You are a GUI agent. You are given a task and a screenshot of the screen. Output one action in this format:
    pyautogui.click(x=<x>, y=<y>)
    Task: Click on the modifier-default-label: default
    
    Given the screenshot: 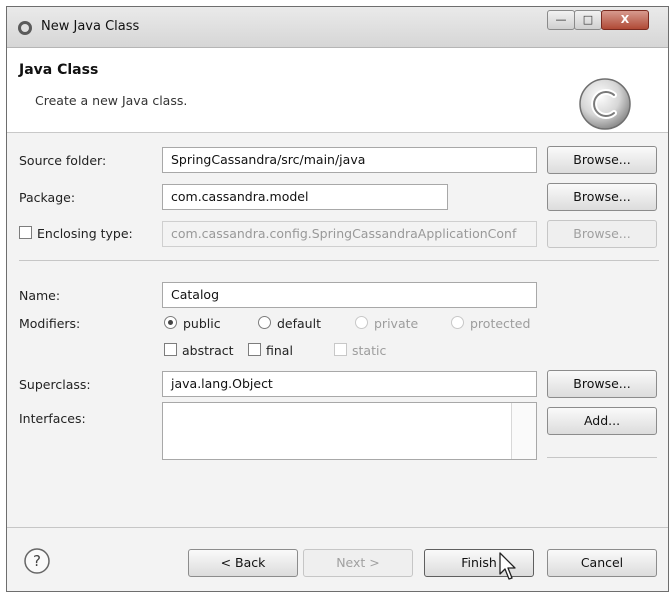 What is the action you would take?
    pyautogui.click(x=299, y=323)
    